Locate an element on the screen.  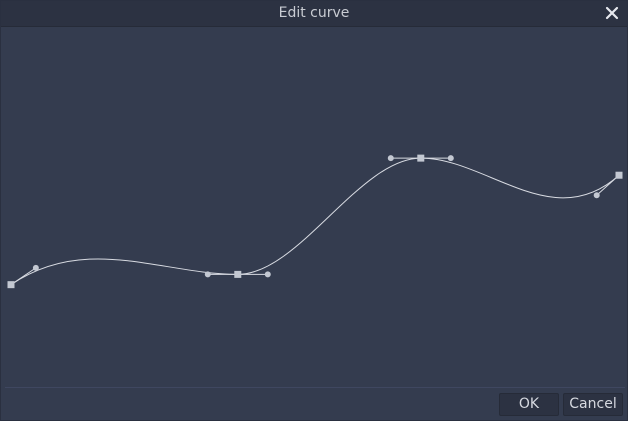
dialog-title: Edit curve is located at coordinates (314, 13).